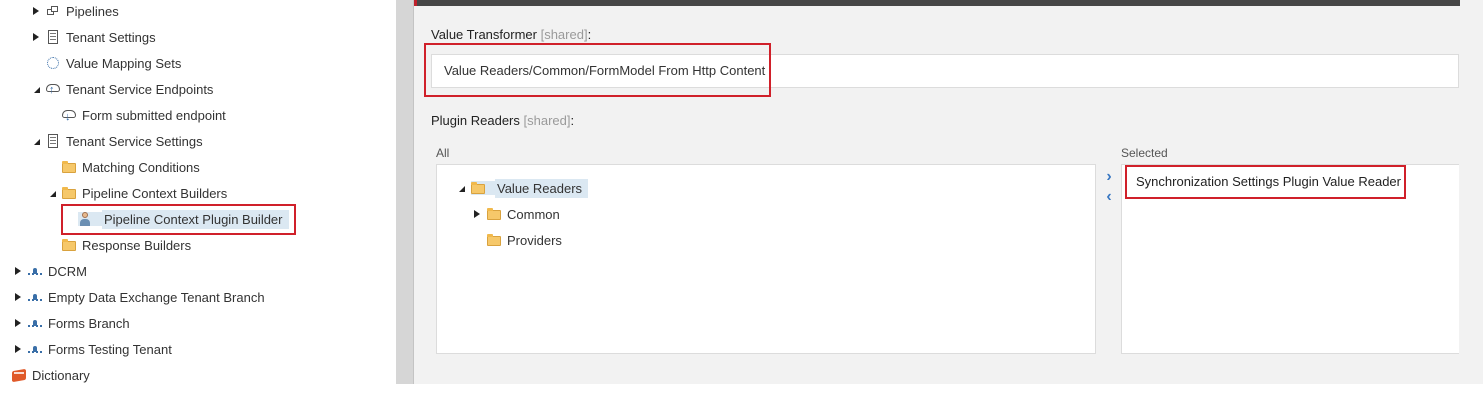 This screenshot has height=401, width=1483. What do you see at coordinates (155, 193) in the screenshot?
I see `tree-node-label: Pipeline Context Builders` at bounding box center [155, 193].